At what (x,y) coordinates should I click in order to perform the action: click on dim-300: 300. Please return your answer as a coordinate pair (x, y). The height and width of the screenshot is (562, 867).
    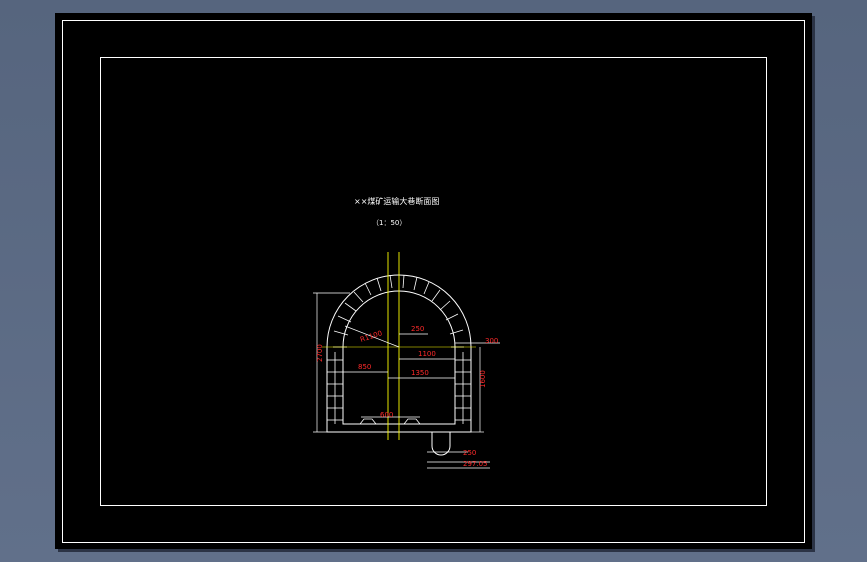
    Looking at the image, I should click on (491, 341).